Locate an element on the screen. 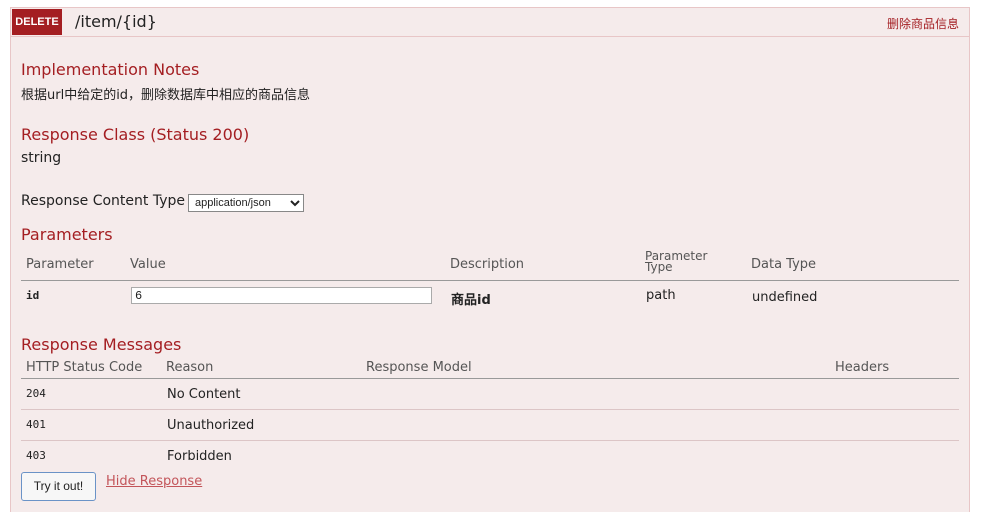  resp-reason-401: Unauthorized is located at coordinates (211, 425).